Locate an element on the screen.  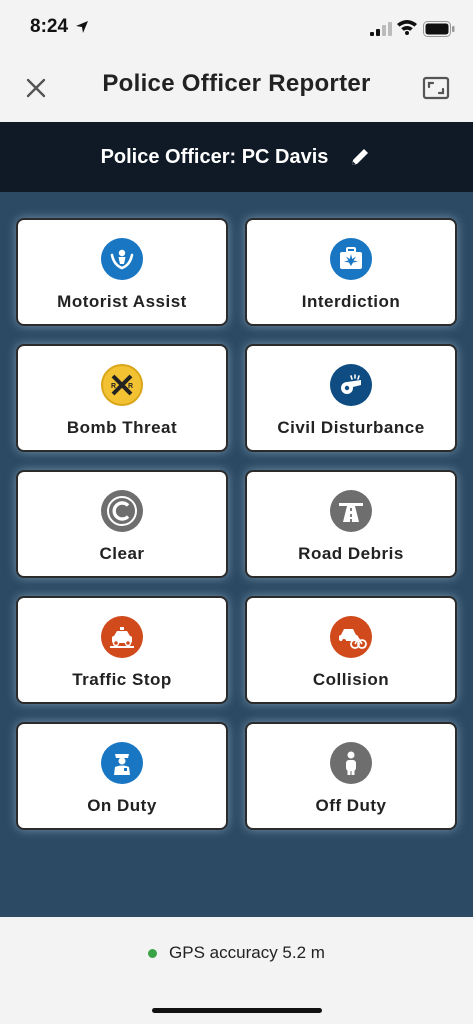
tile-bomb-threat: R R Bomb Threat is located at coordinates (122, 398).